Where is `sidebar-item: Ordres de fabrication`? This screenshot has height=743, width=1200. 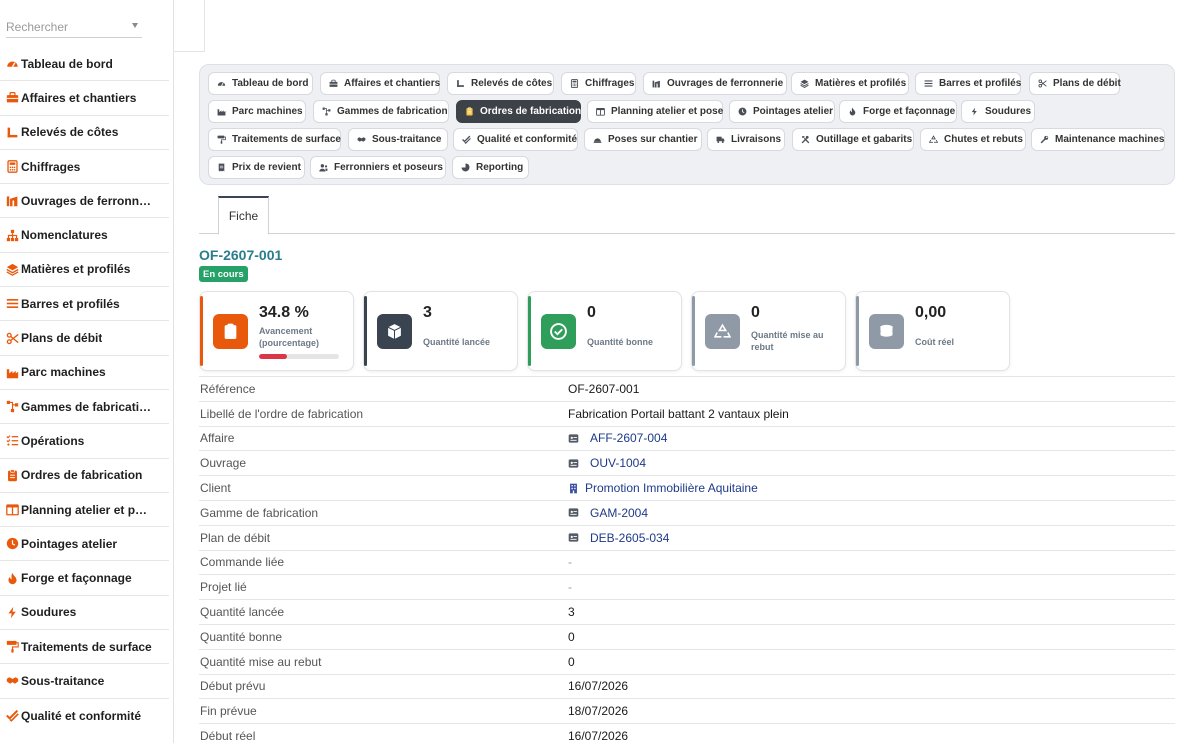 sidebar-item: Ordres de fabrication is located at coordinates (84, 476).